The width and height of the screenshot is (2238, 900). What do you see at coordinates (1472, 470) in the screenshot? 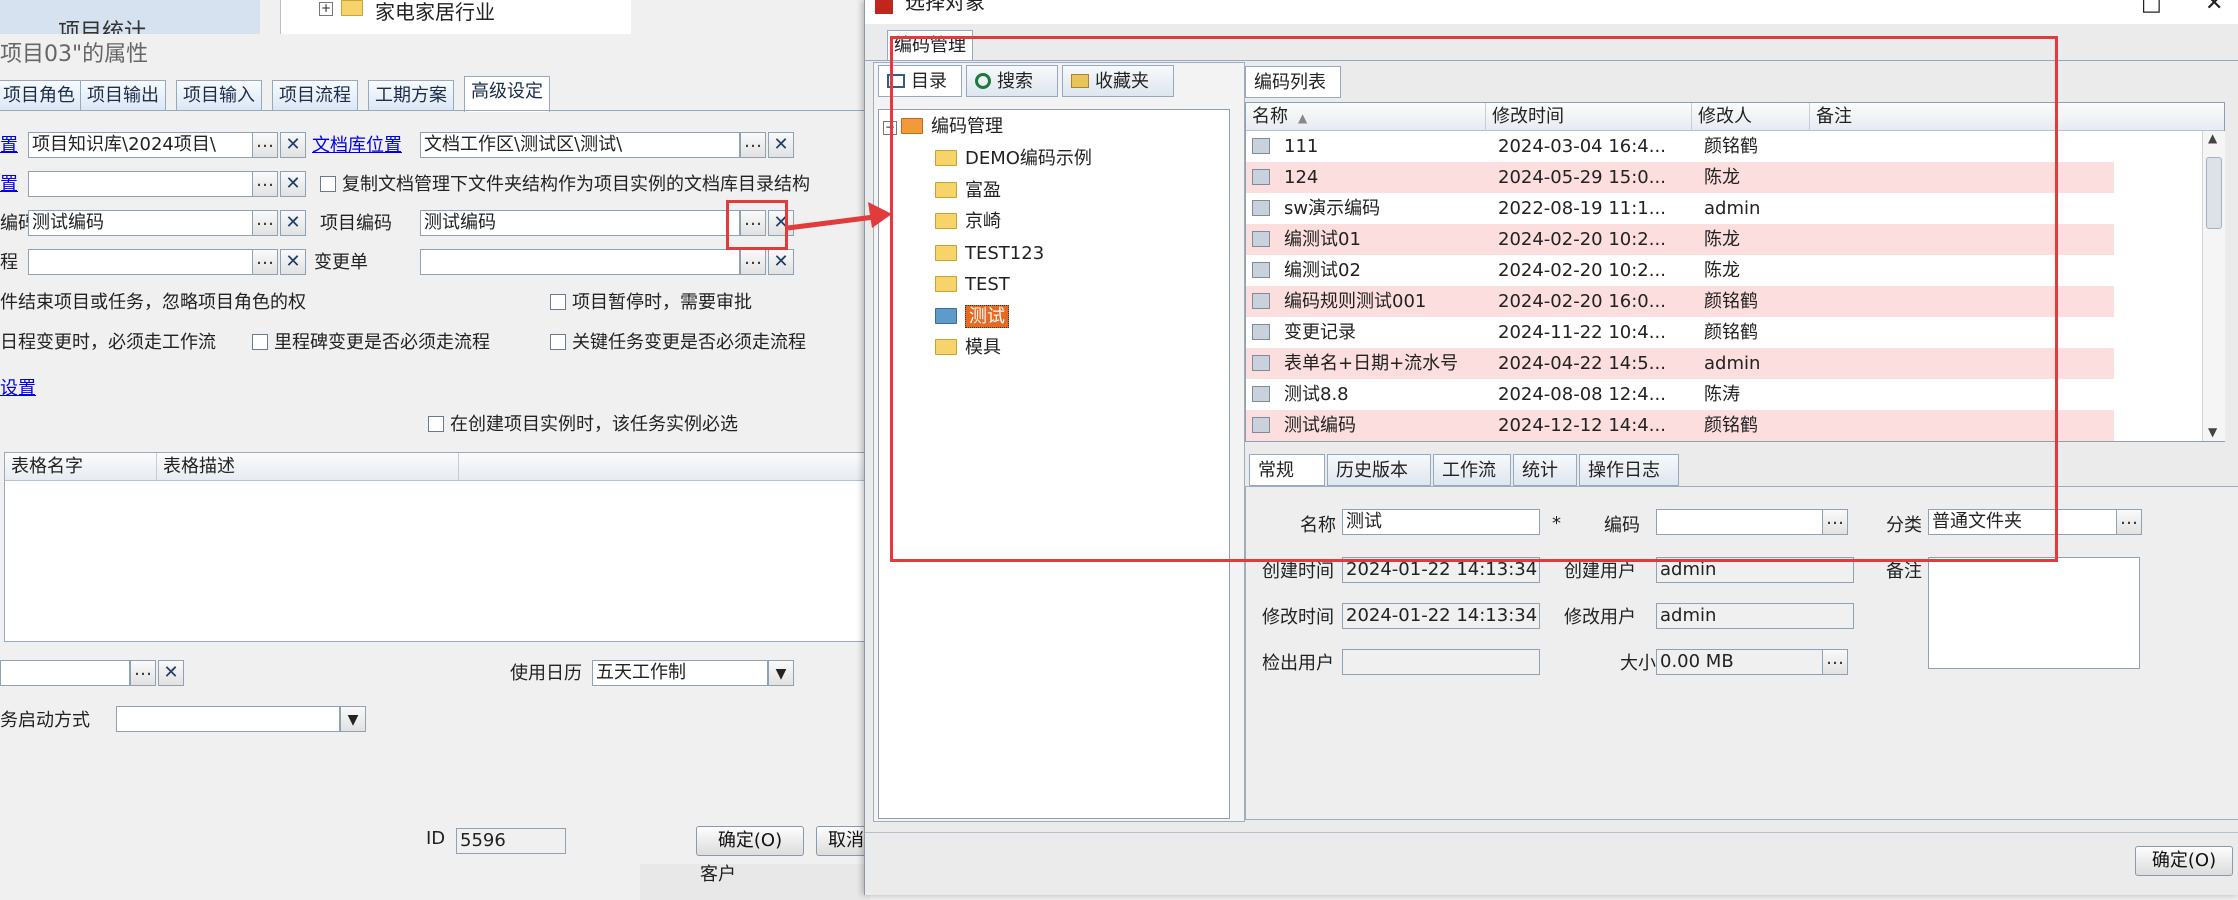
I see `tab-workflow: 工作流` at bounding box center [1472, 470].